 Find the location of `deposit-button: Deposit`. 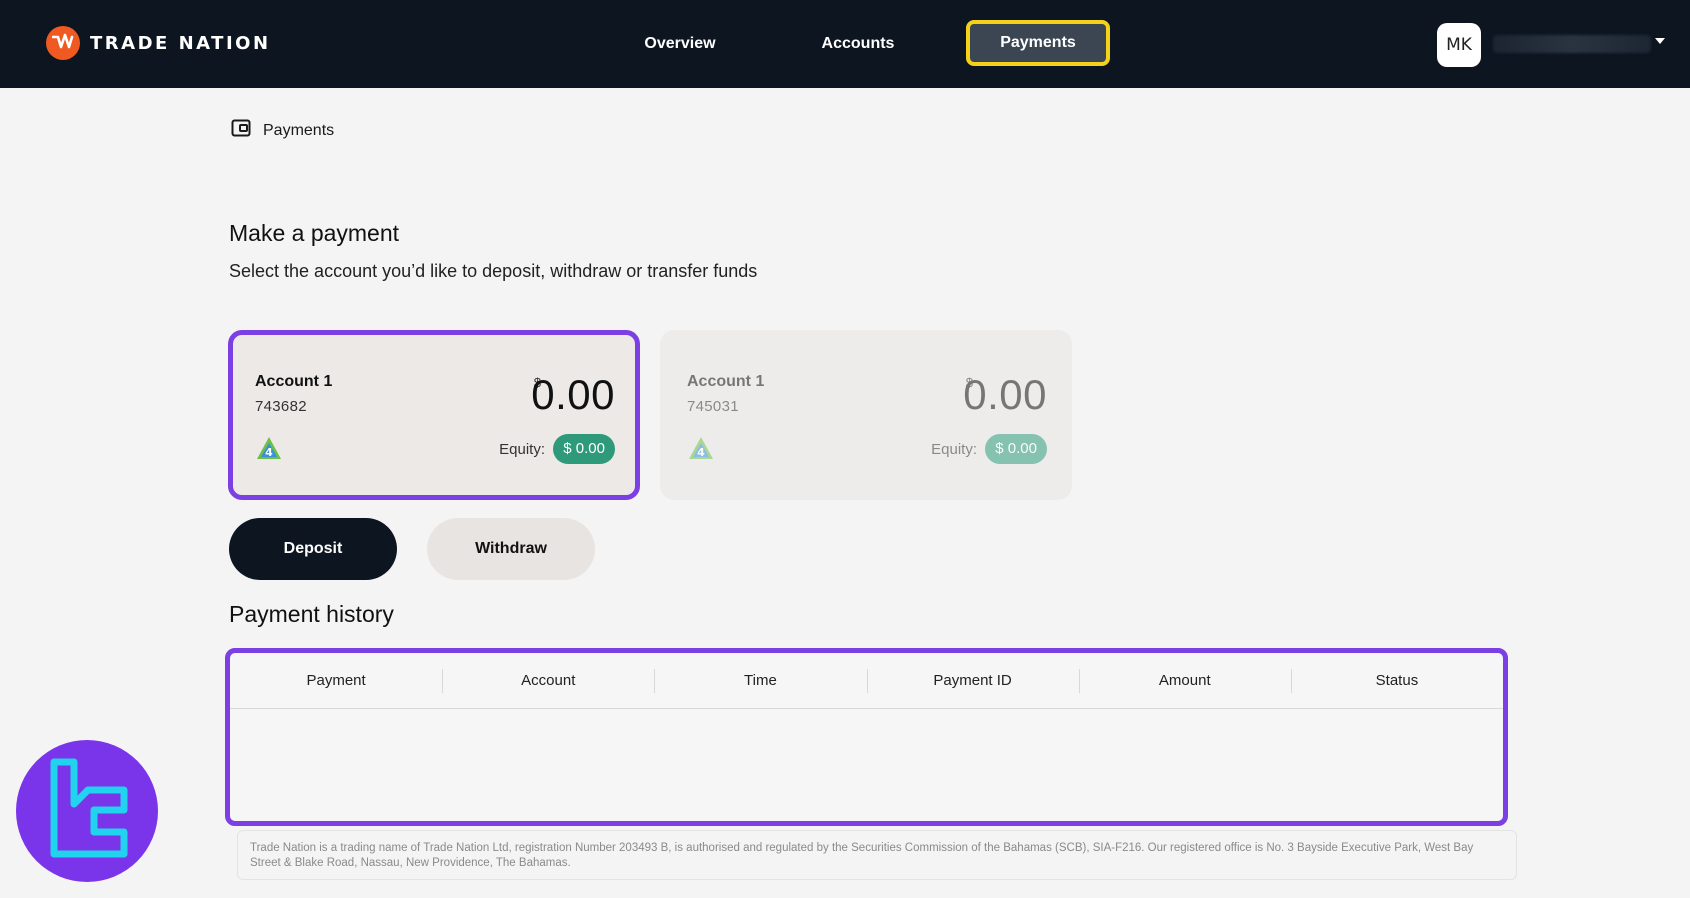

deposit-button: Deposit is located at coordinates (313, 549).